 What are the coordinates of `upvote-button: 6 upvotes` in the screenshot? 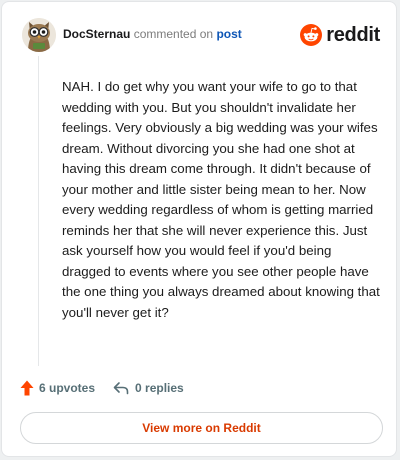 It's located at (57, 388).